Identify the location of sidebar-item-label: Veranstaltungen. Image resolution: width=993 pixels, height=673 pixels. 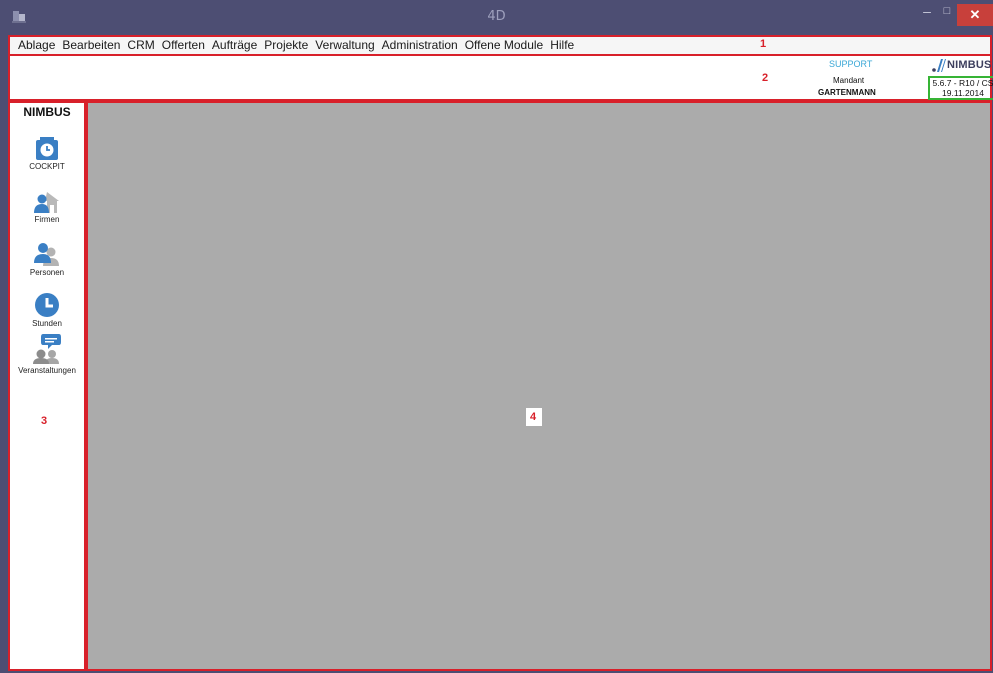
(47, 370).